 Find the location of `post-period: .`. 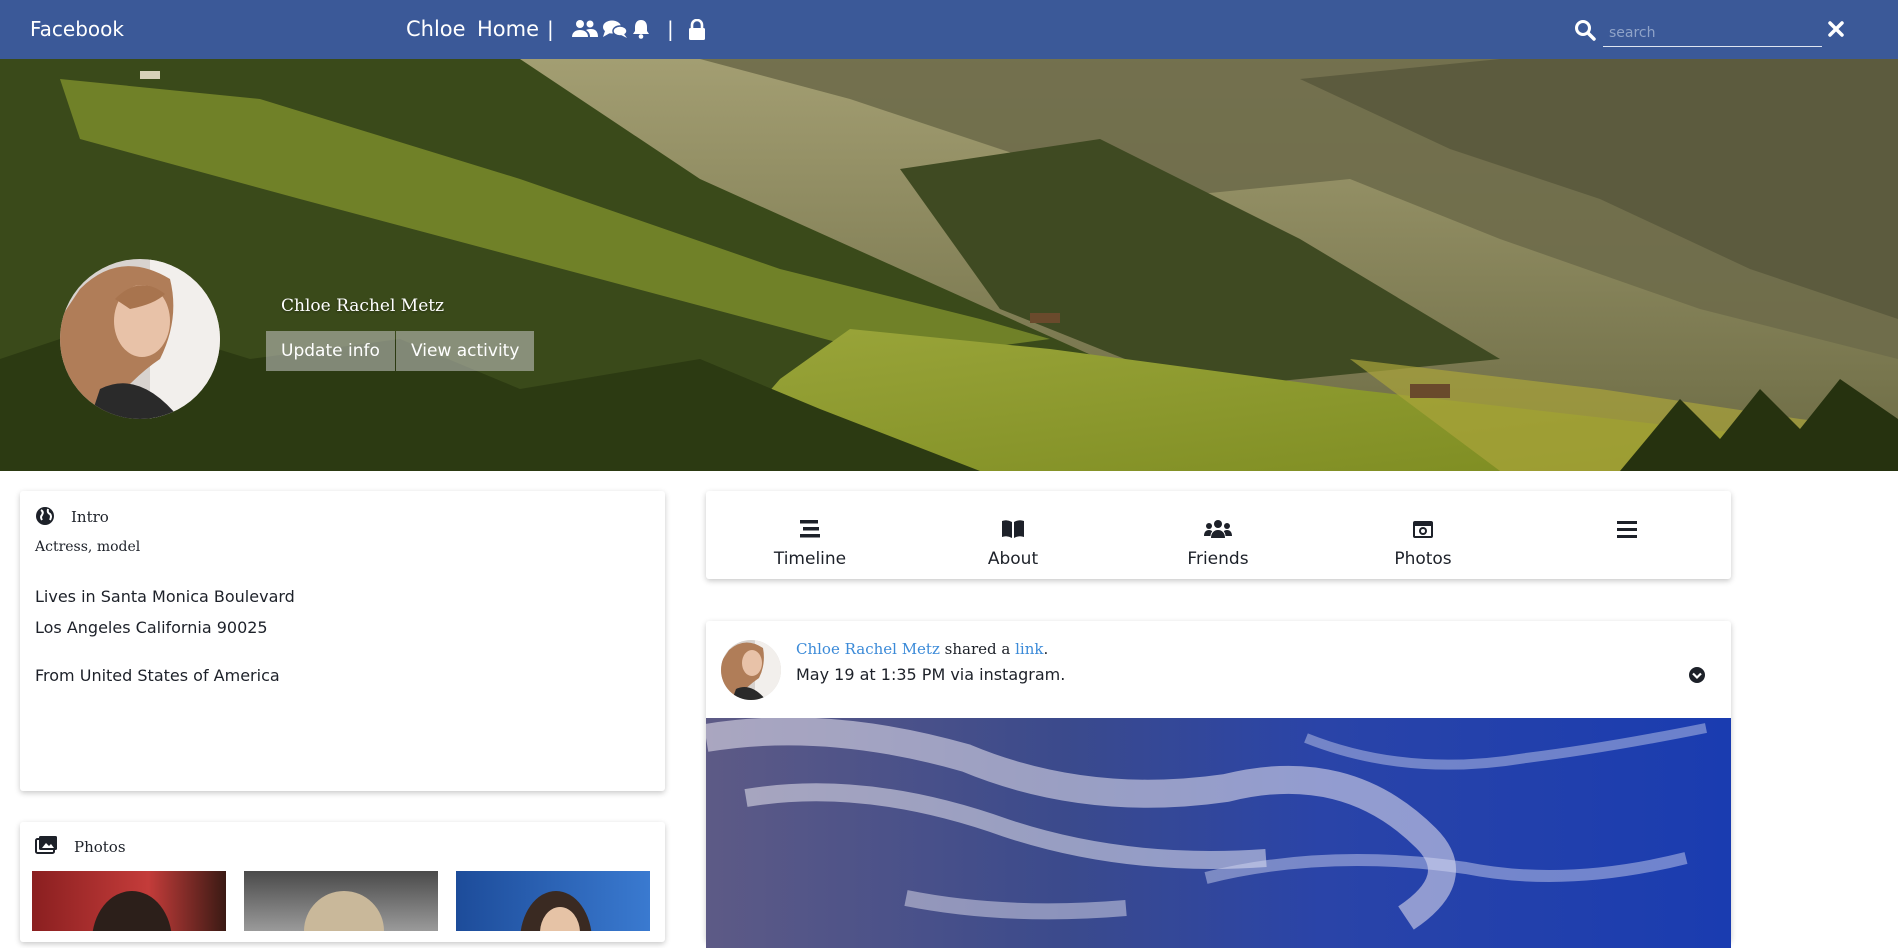

post-period: . is located at coordinates (1046, 649).